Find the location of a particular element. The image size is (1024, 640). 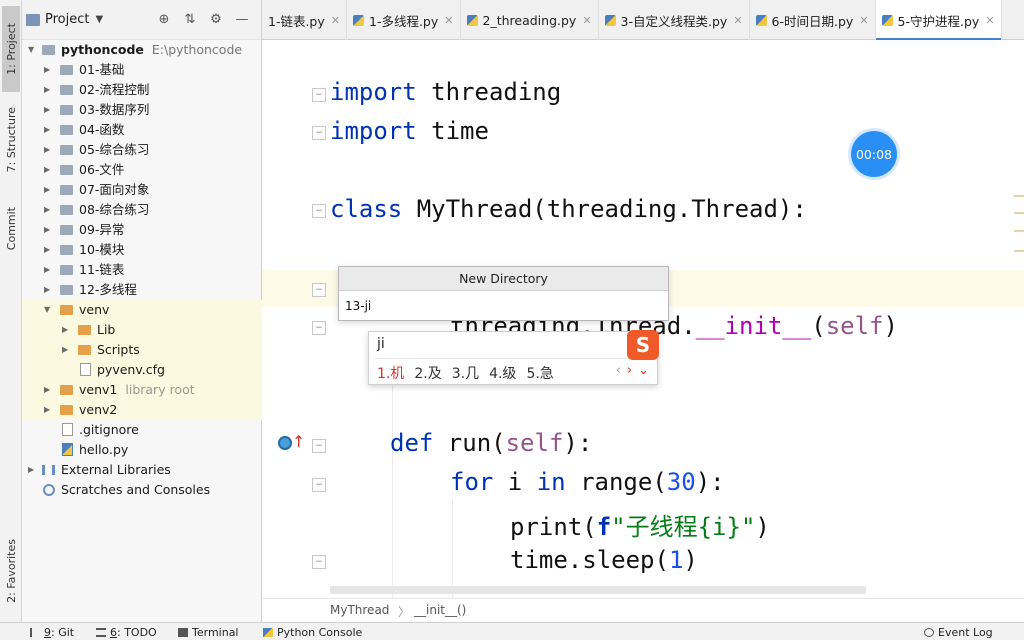

tree-item-scripts: ▶ Scripts is located at coordinates (142, 350).